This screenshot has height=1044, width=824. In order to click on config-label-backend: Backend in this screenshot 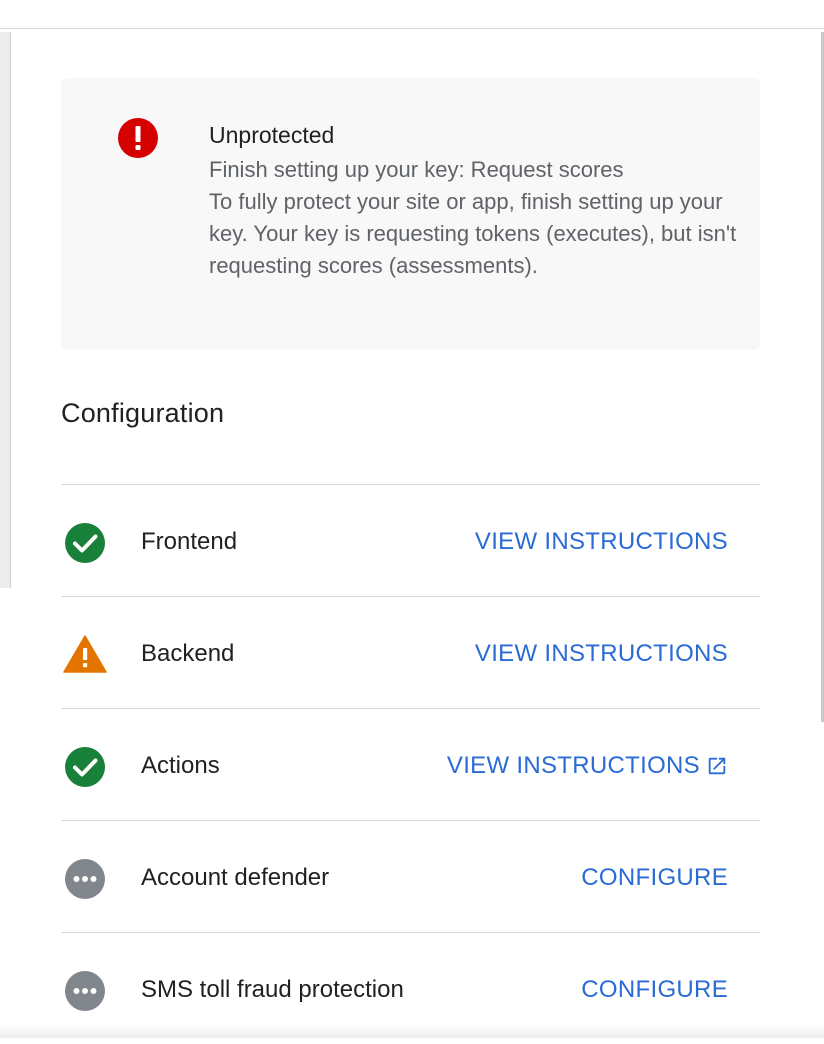, I will do `click(187, 654)`.